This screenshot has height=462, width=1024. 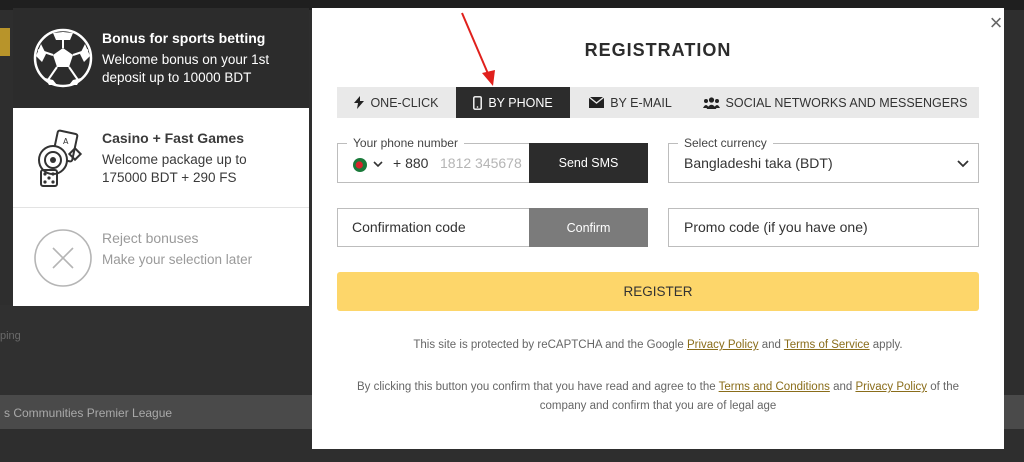 What do you see at coordinates (66, 141) in the screenshot?
I see `svg-text: A` at bounding box center [66, 141].